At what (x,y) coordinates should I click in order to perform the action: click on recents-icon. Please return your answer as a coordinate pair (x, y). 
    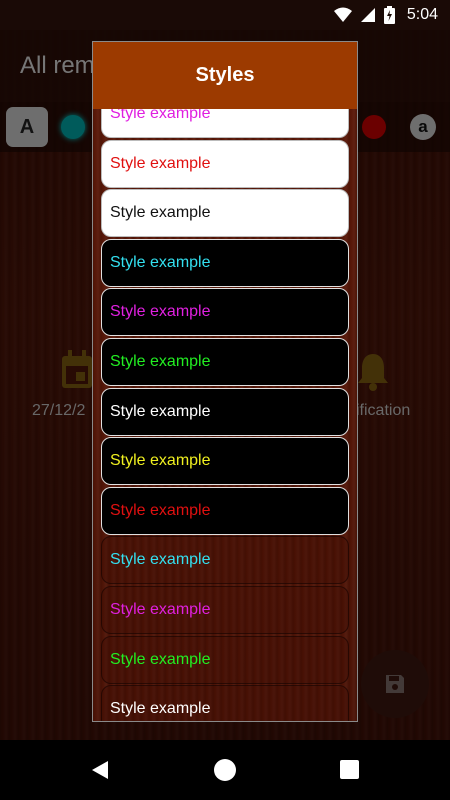
    Looking at the image, I should click on (349, 769).